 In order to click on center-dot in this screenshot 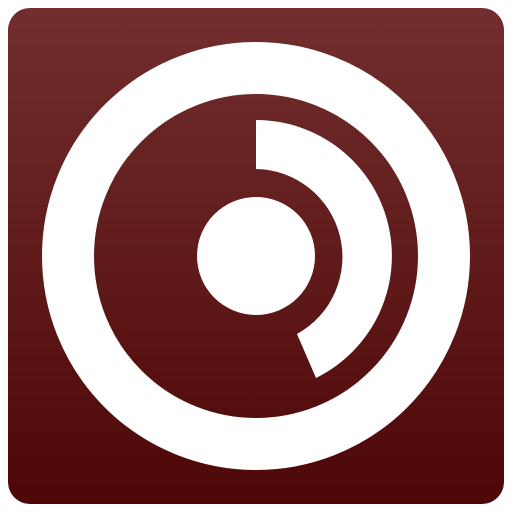, I will do `click(256, 256)`.